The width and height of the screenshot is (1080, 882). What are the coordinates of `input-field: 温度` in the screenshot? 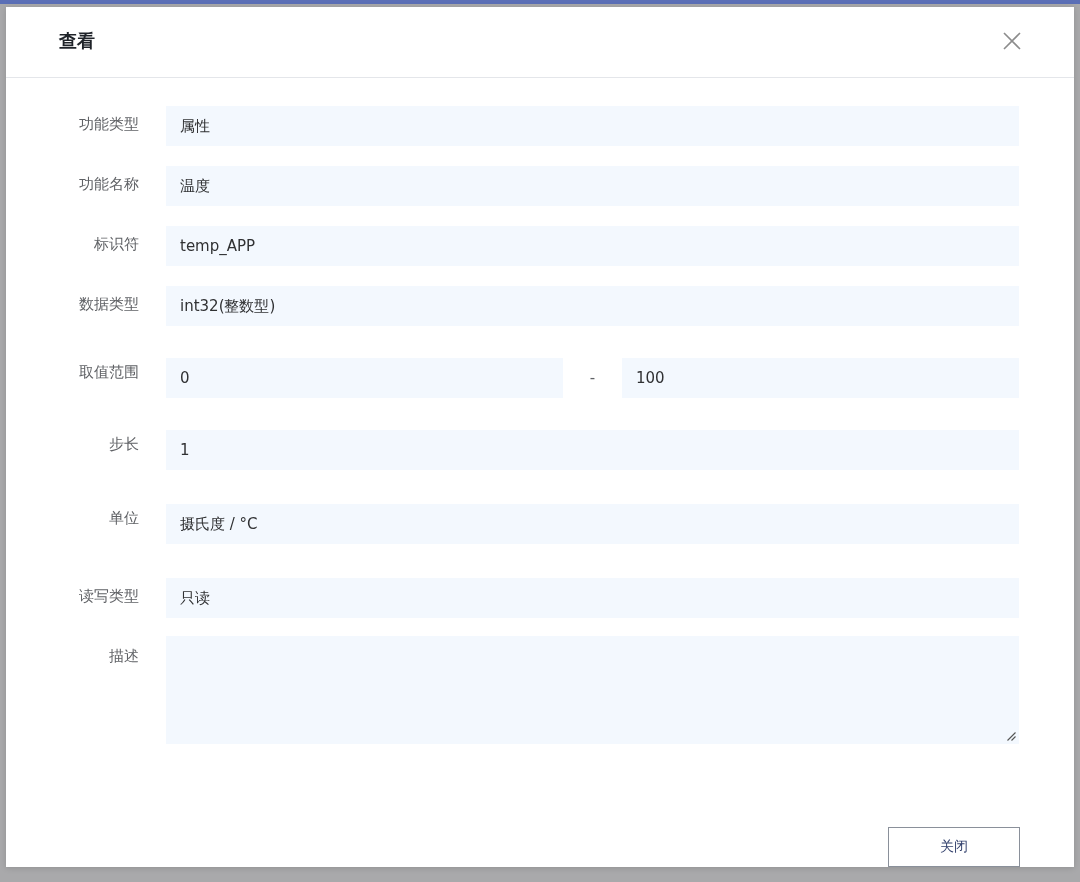 It's located at (592, 186).